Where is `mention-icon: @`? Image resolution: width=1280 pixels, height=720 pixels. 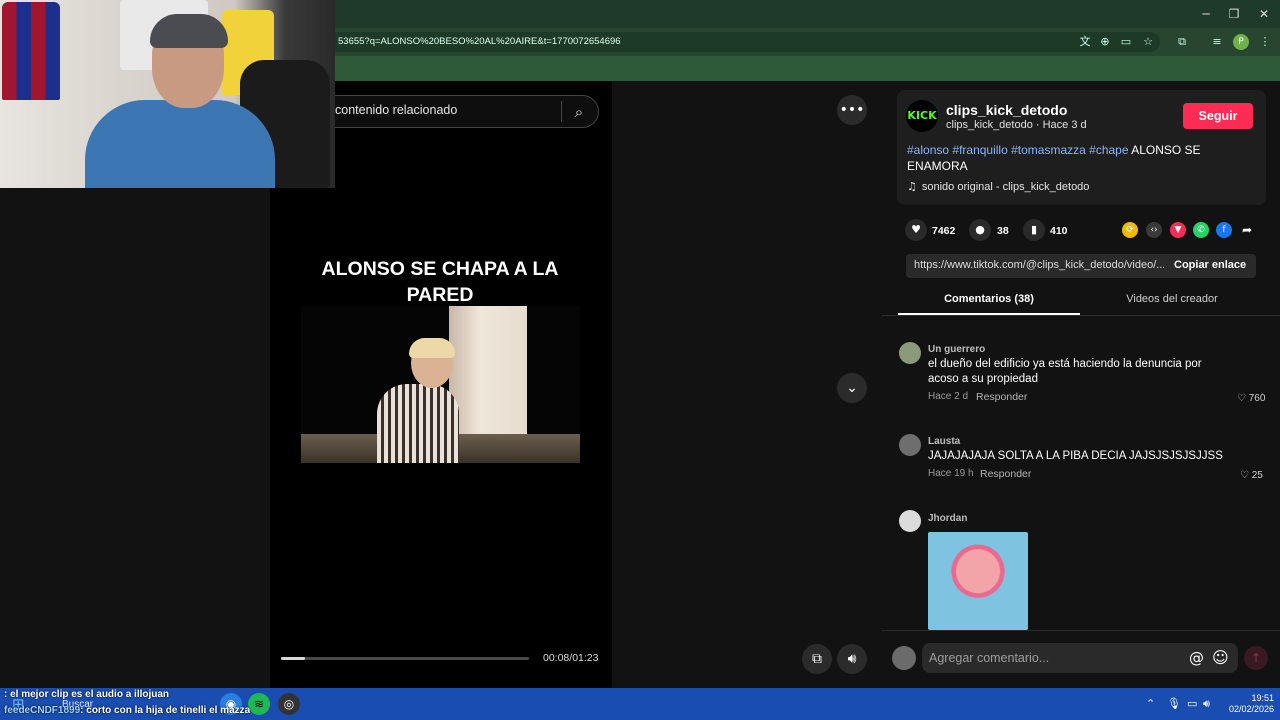 mention-icon: @ is located at coordinates (1196, 658).